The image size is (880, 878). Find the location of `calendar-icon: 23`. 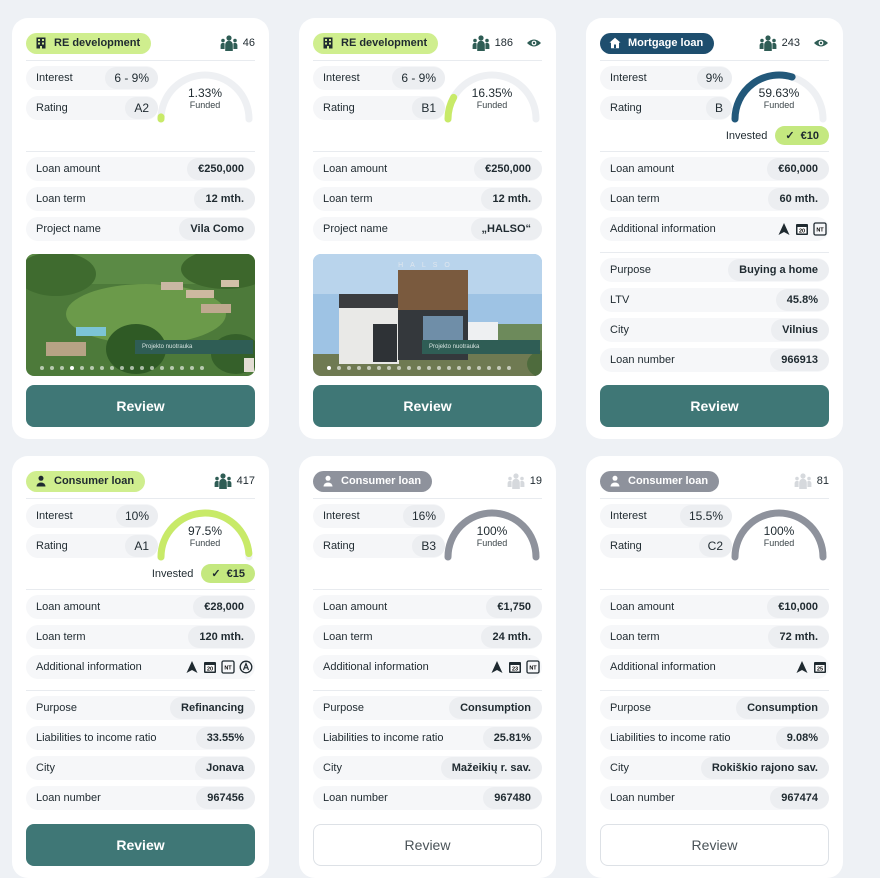

calendar-icon: 23 is located at coordinates (515, 667).